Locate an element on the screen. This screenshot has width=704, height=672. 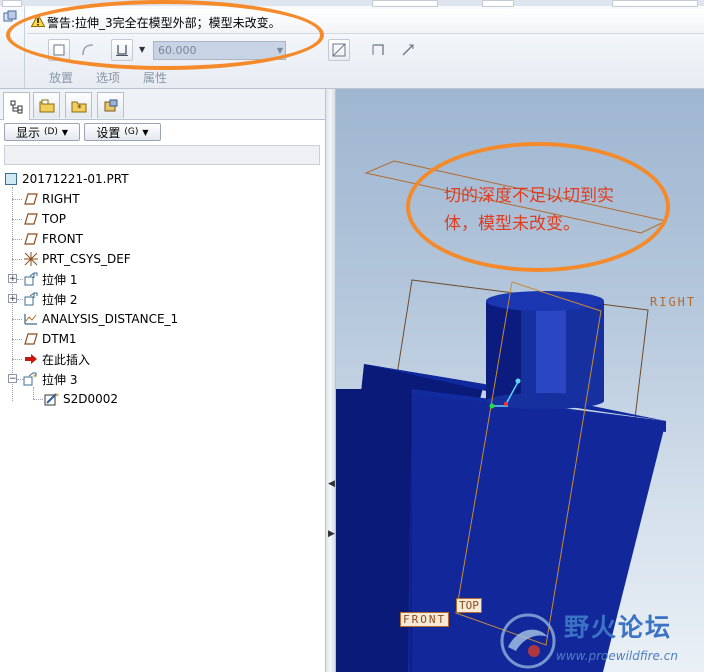
remove-material-icon is located at coordinates (339, 50).